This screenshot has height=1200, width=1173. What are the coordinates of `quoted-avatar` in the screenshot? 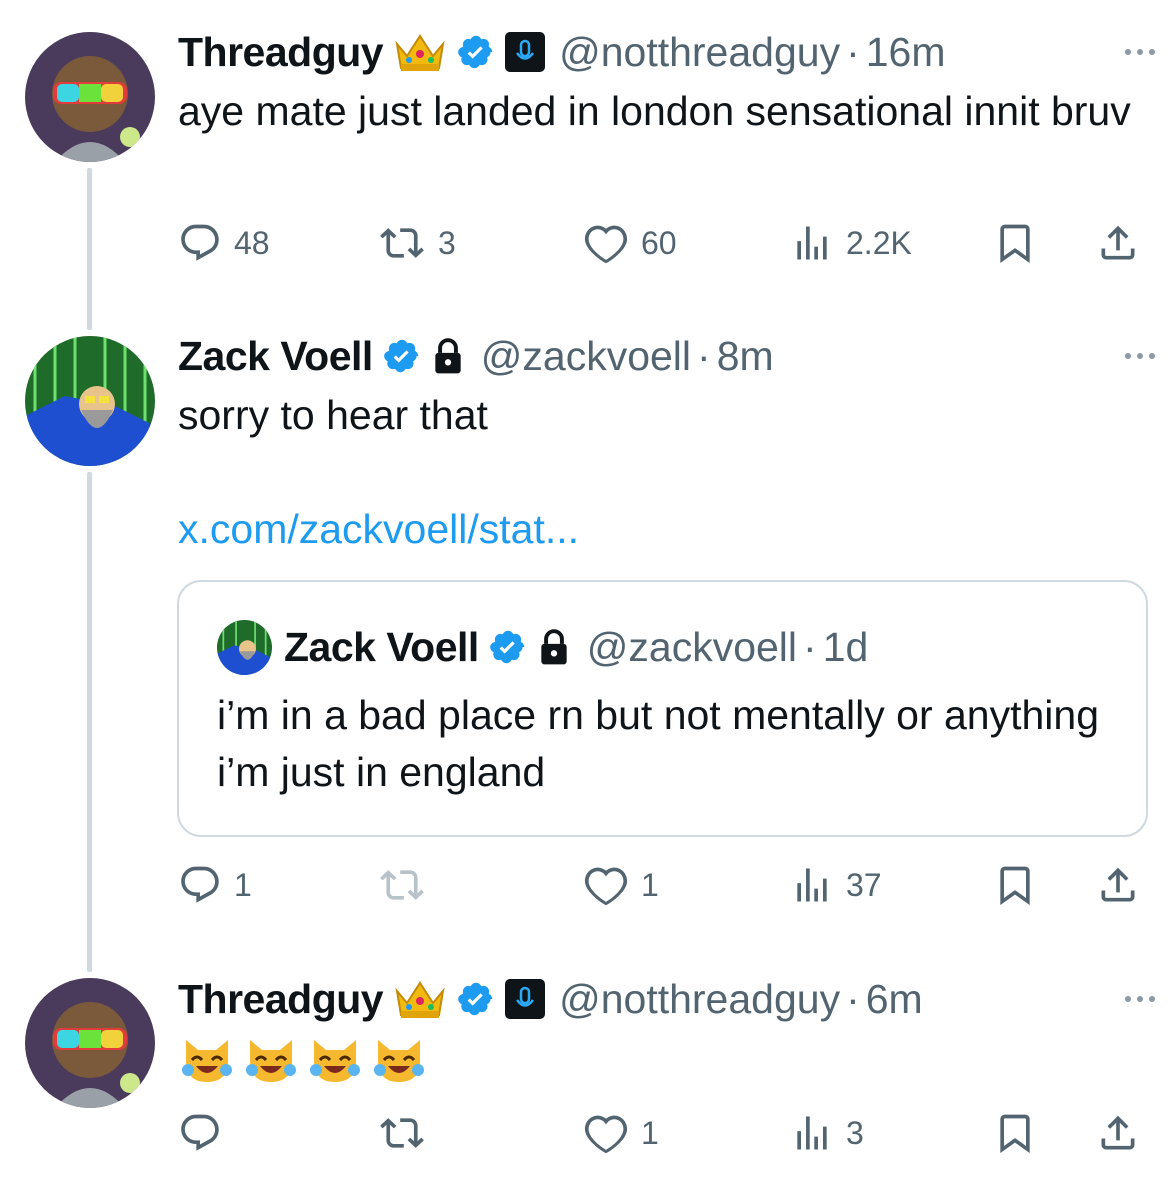 It's located at (244, 647).